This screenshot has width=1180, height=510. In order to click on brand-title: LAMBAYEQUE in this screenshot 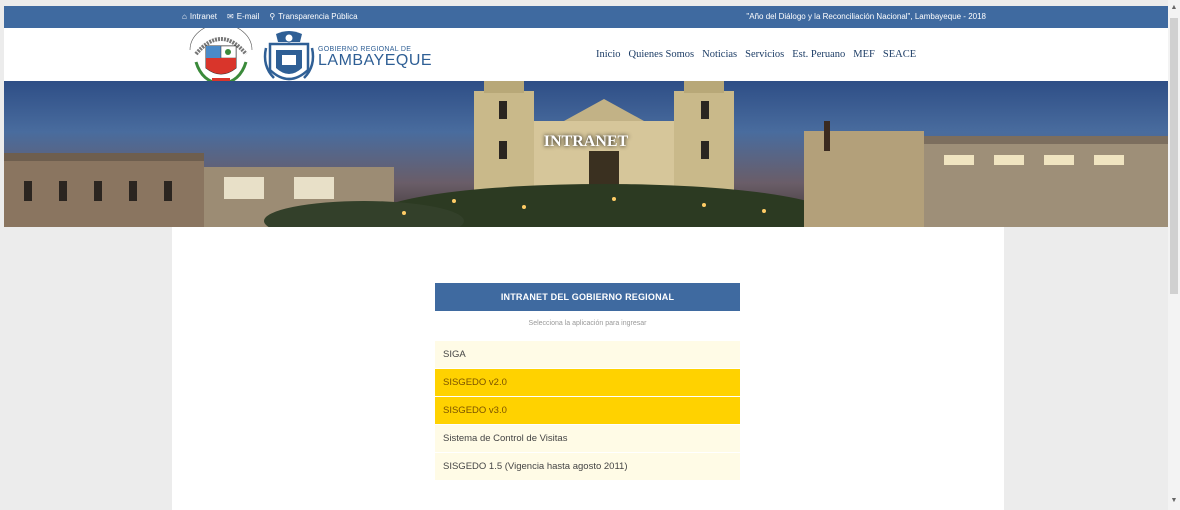, I will do `click(375, 60)`.